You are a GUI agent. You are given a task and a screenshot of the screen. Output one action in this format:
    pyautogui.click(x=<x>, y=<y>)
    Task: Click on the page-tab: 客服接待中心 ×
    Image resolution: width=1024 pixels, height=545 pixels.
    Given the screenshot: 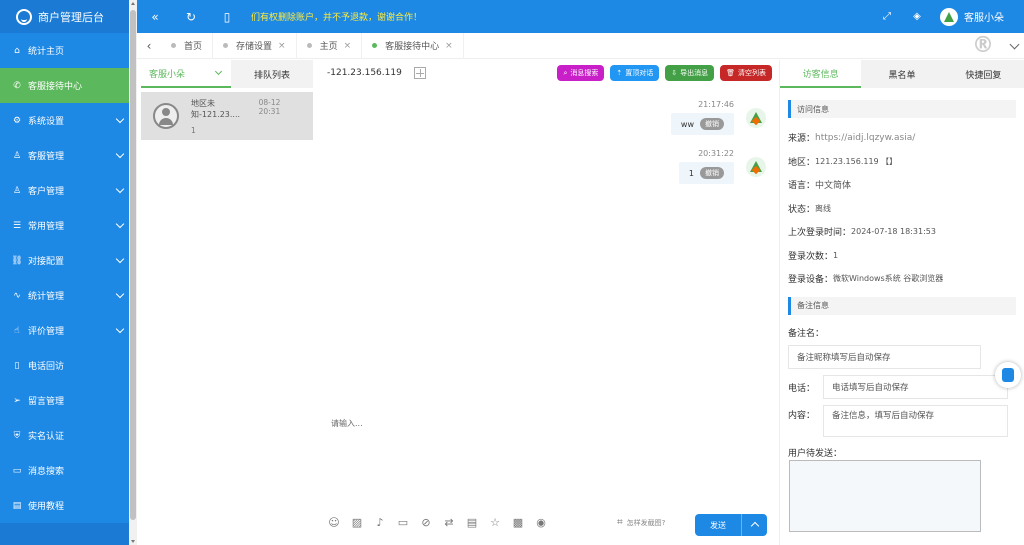 What is the action you would take?
    pyautogui.click(x=413, y=45)
    